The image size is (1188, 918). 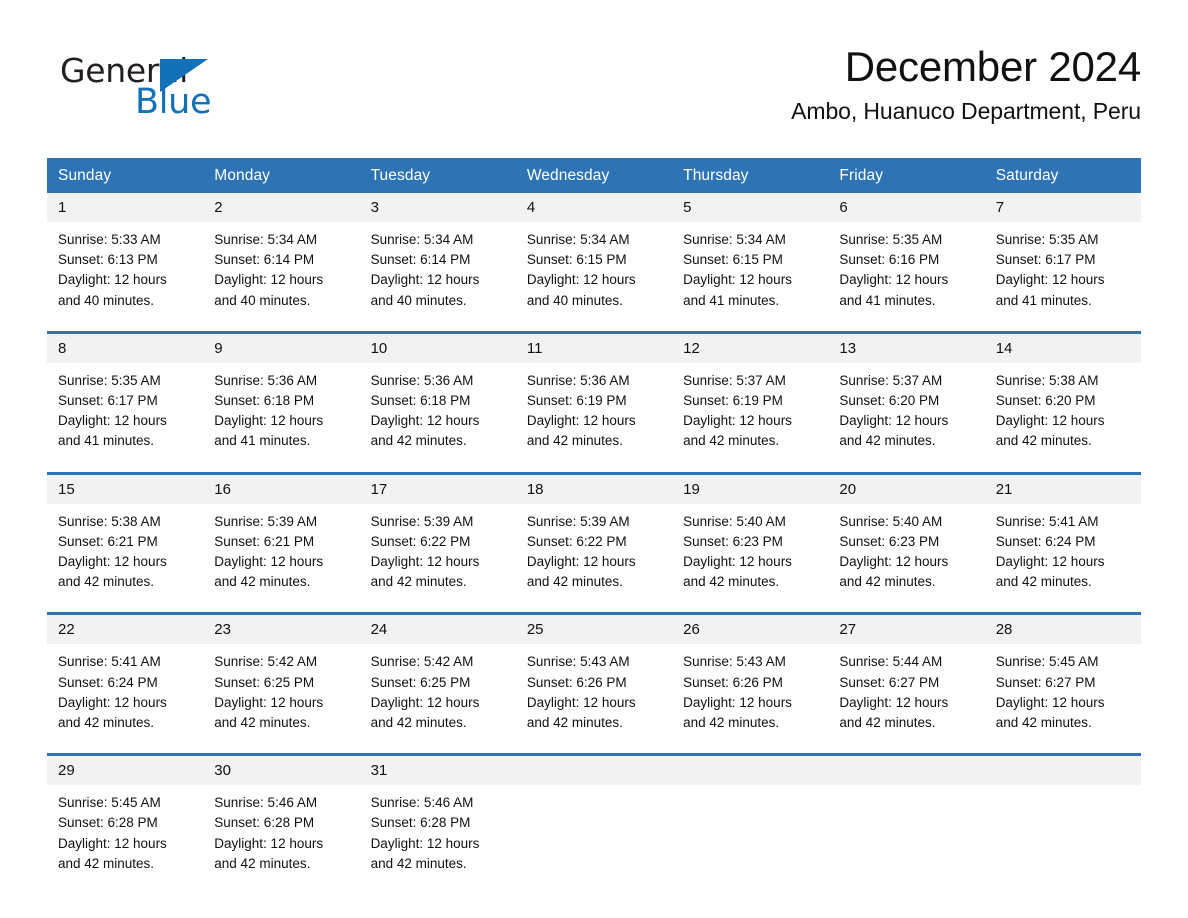 What do you see at coordinates (906, 207) in the screenshot?
I see `day-number: 6` at bounding box center [906, 207].